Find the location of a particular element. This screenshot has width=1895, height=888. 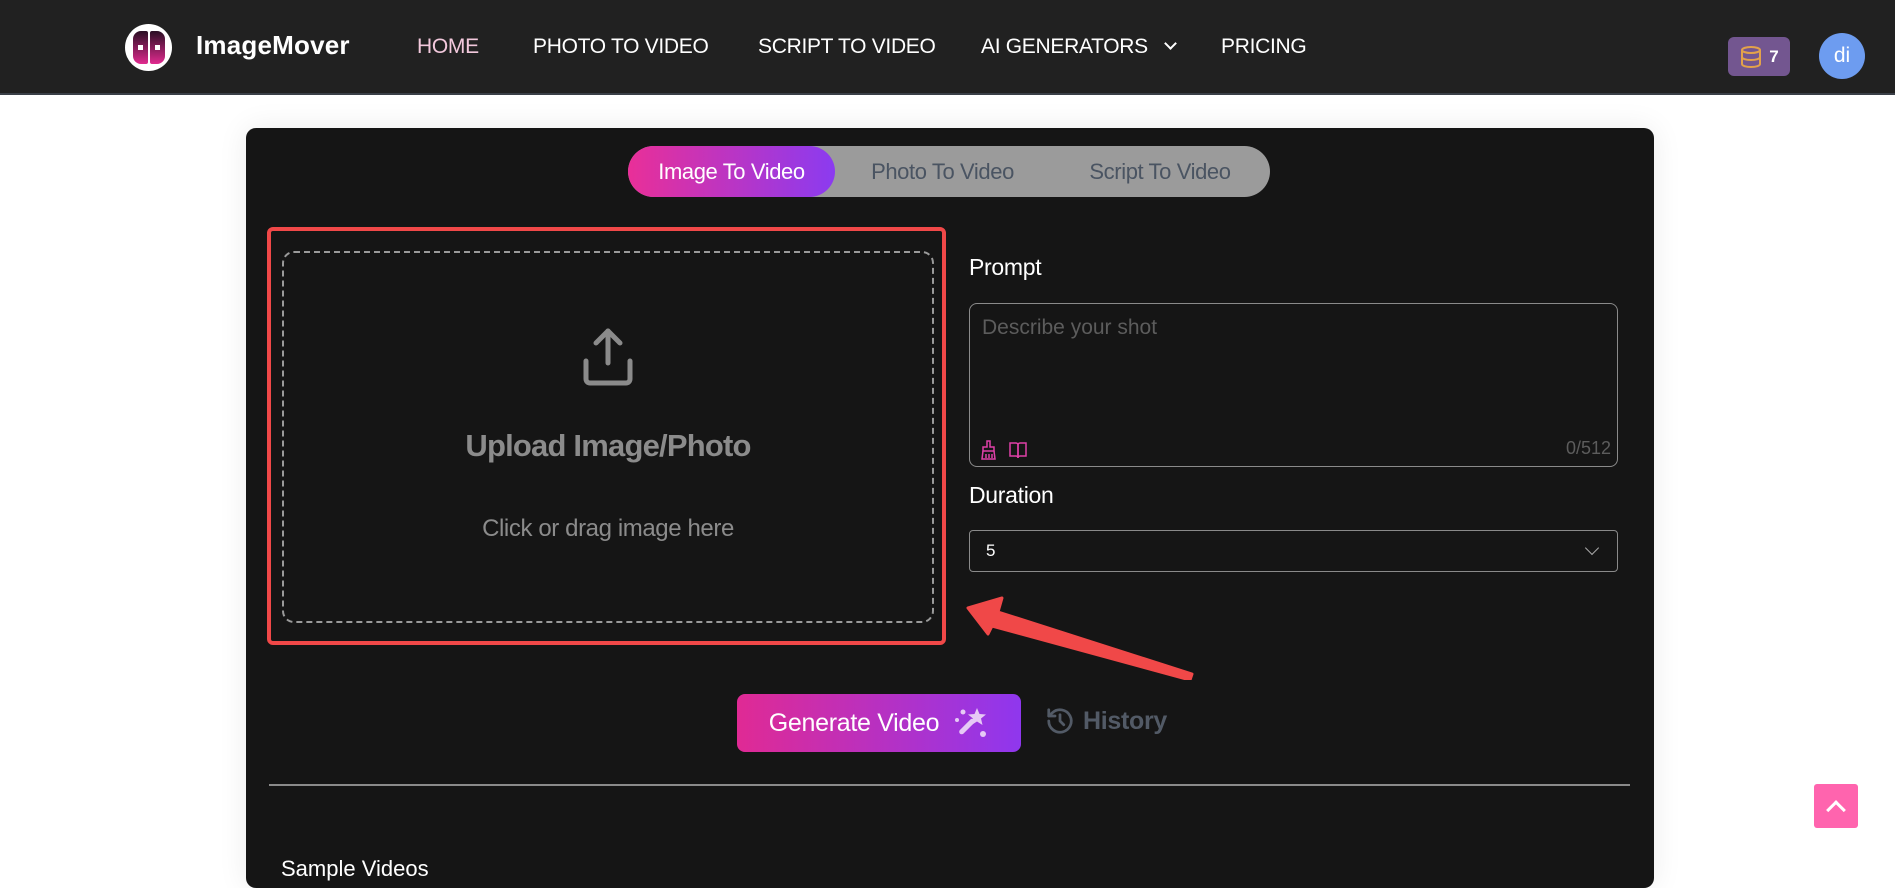

magic-wand-icon is located at coordinates (971, 722).